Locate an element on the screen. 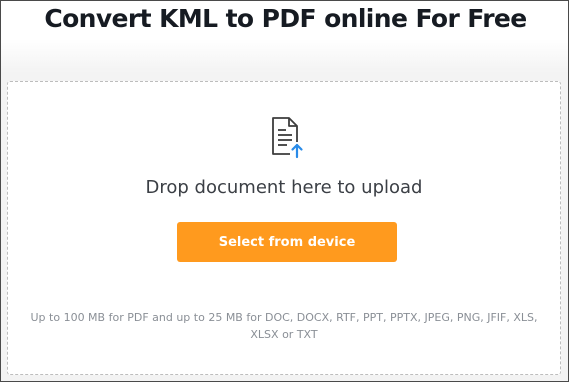  select-from-device-button: Select from device is located at coordinates (287, 242).